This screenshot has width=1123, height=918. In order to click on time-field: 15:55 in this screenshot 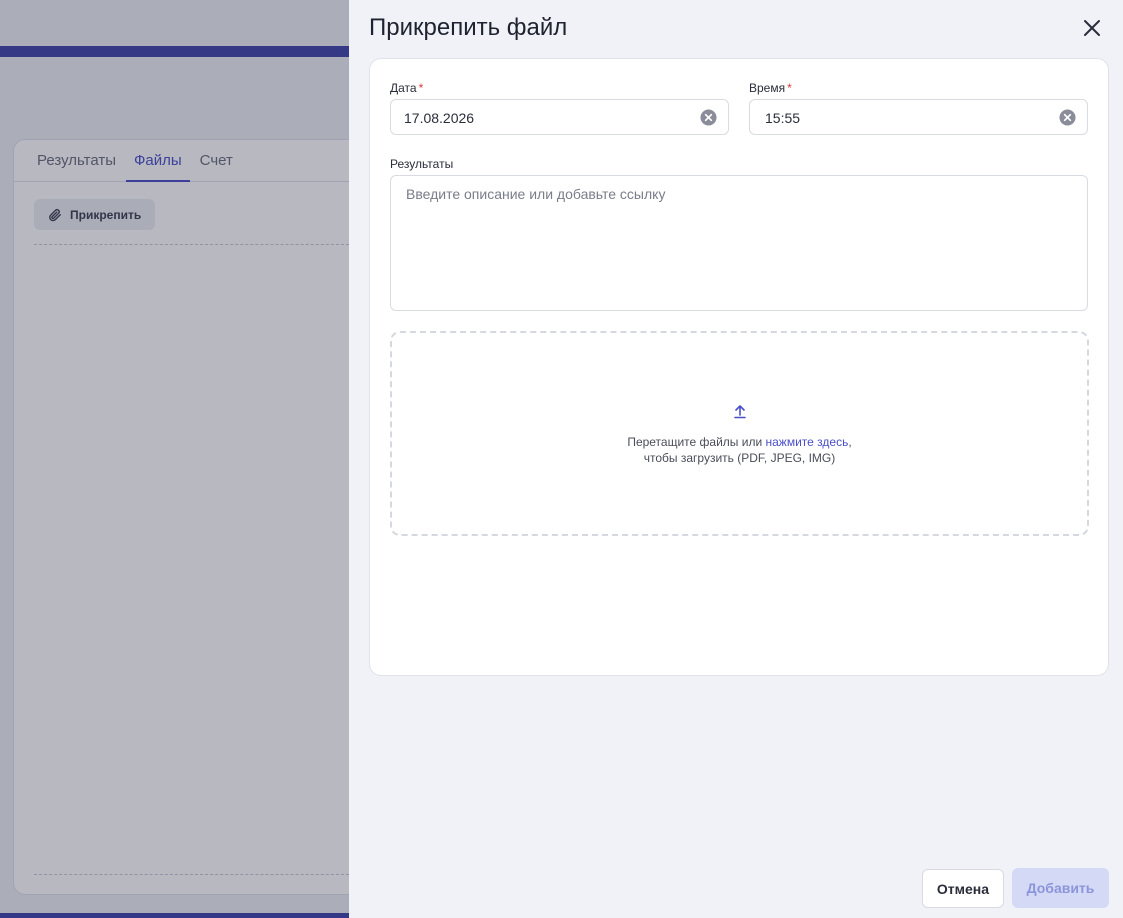, I will do `click(918, 117)`.